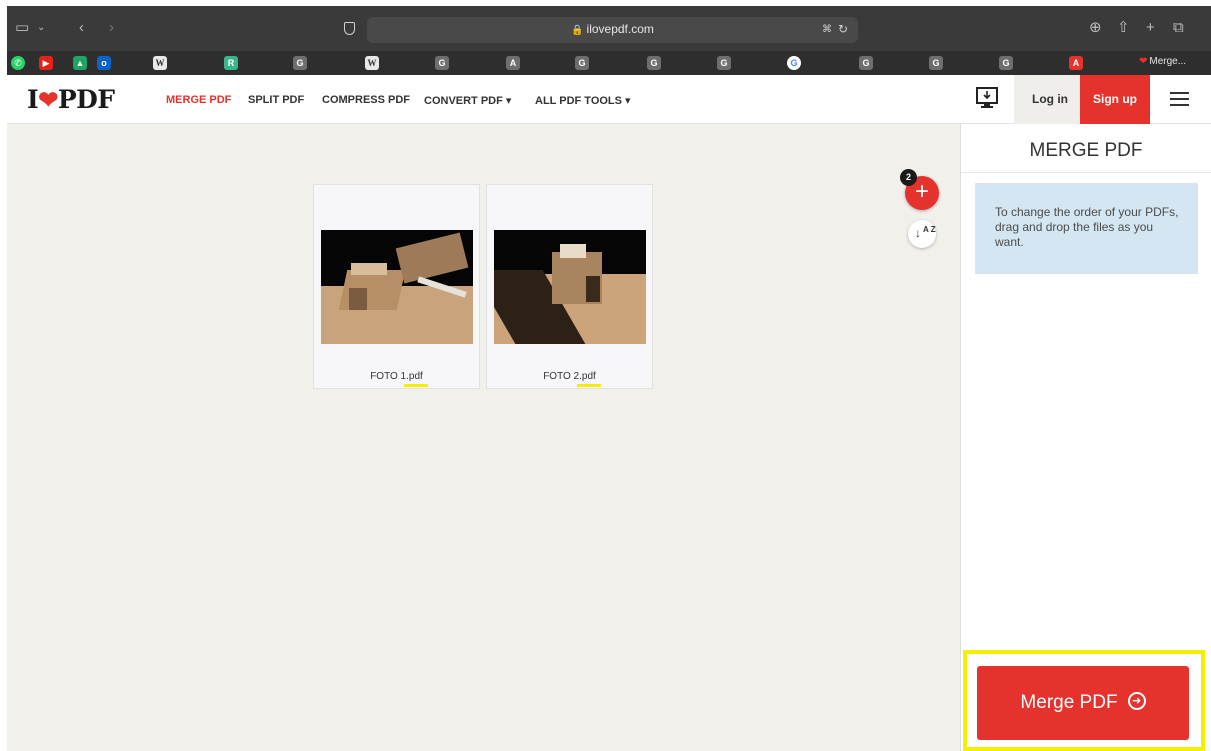 The width and height of the screenshot is (1211, 751). I want to click on file-name: FOTO 2.pdf, so click(569, 376).